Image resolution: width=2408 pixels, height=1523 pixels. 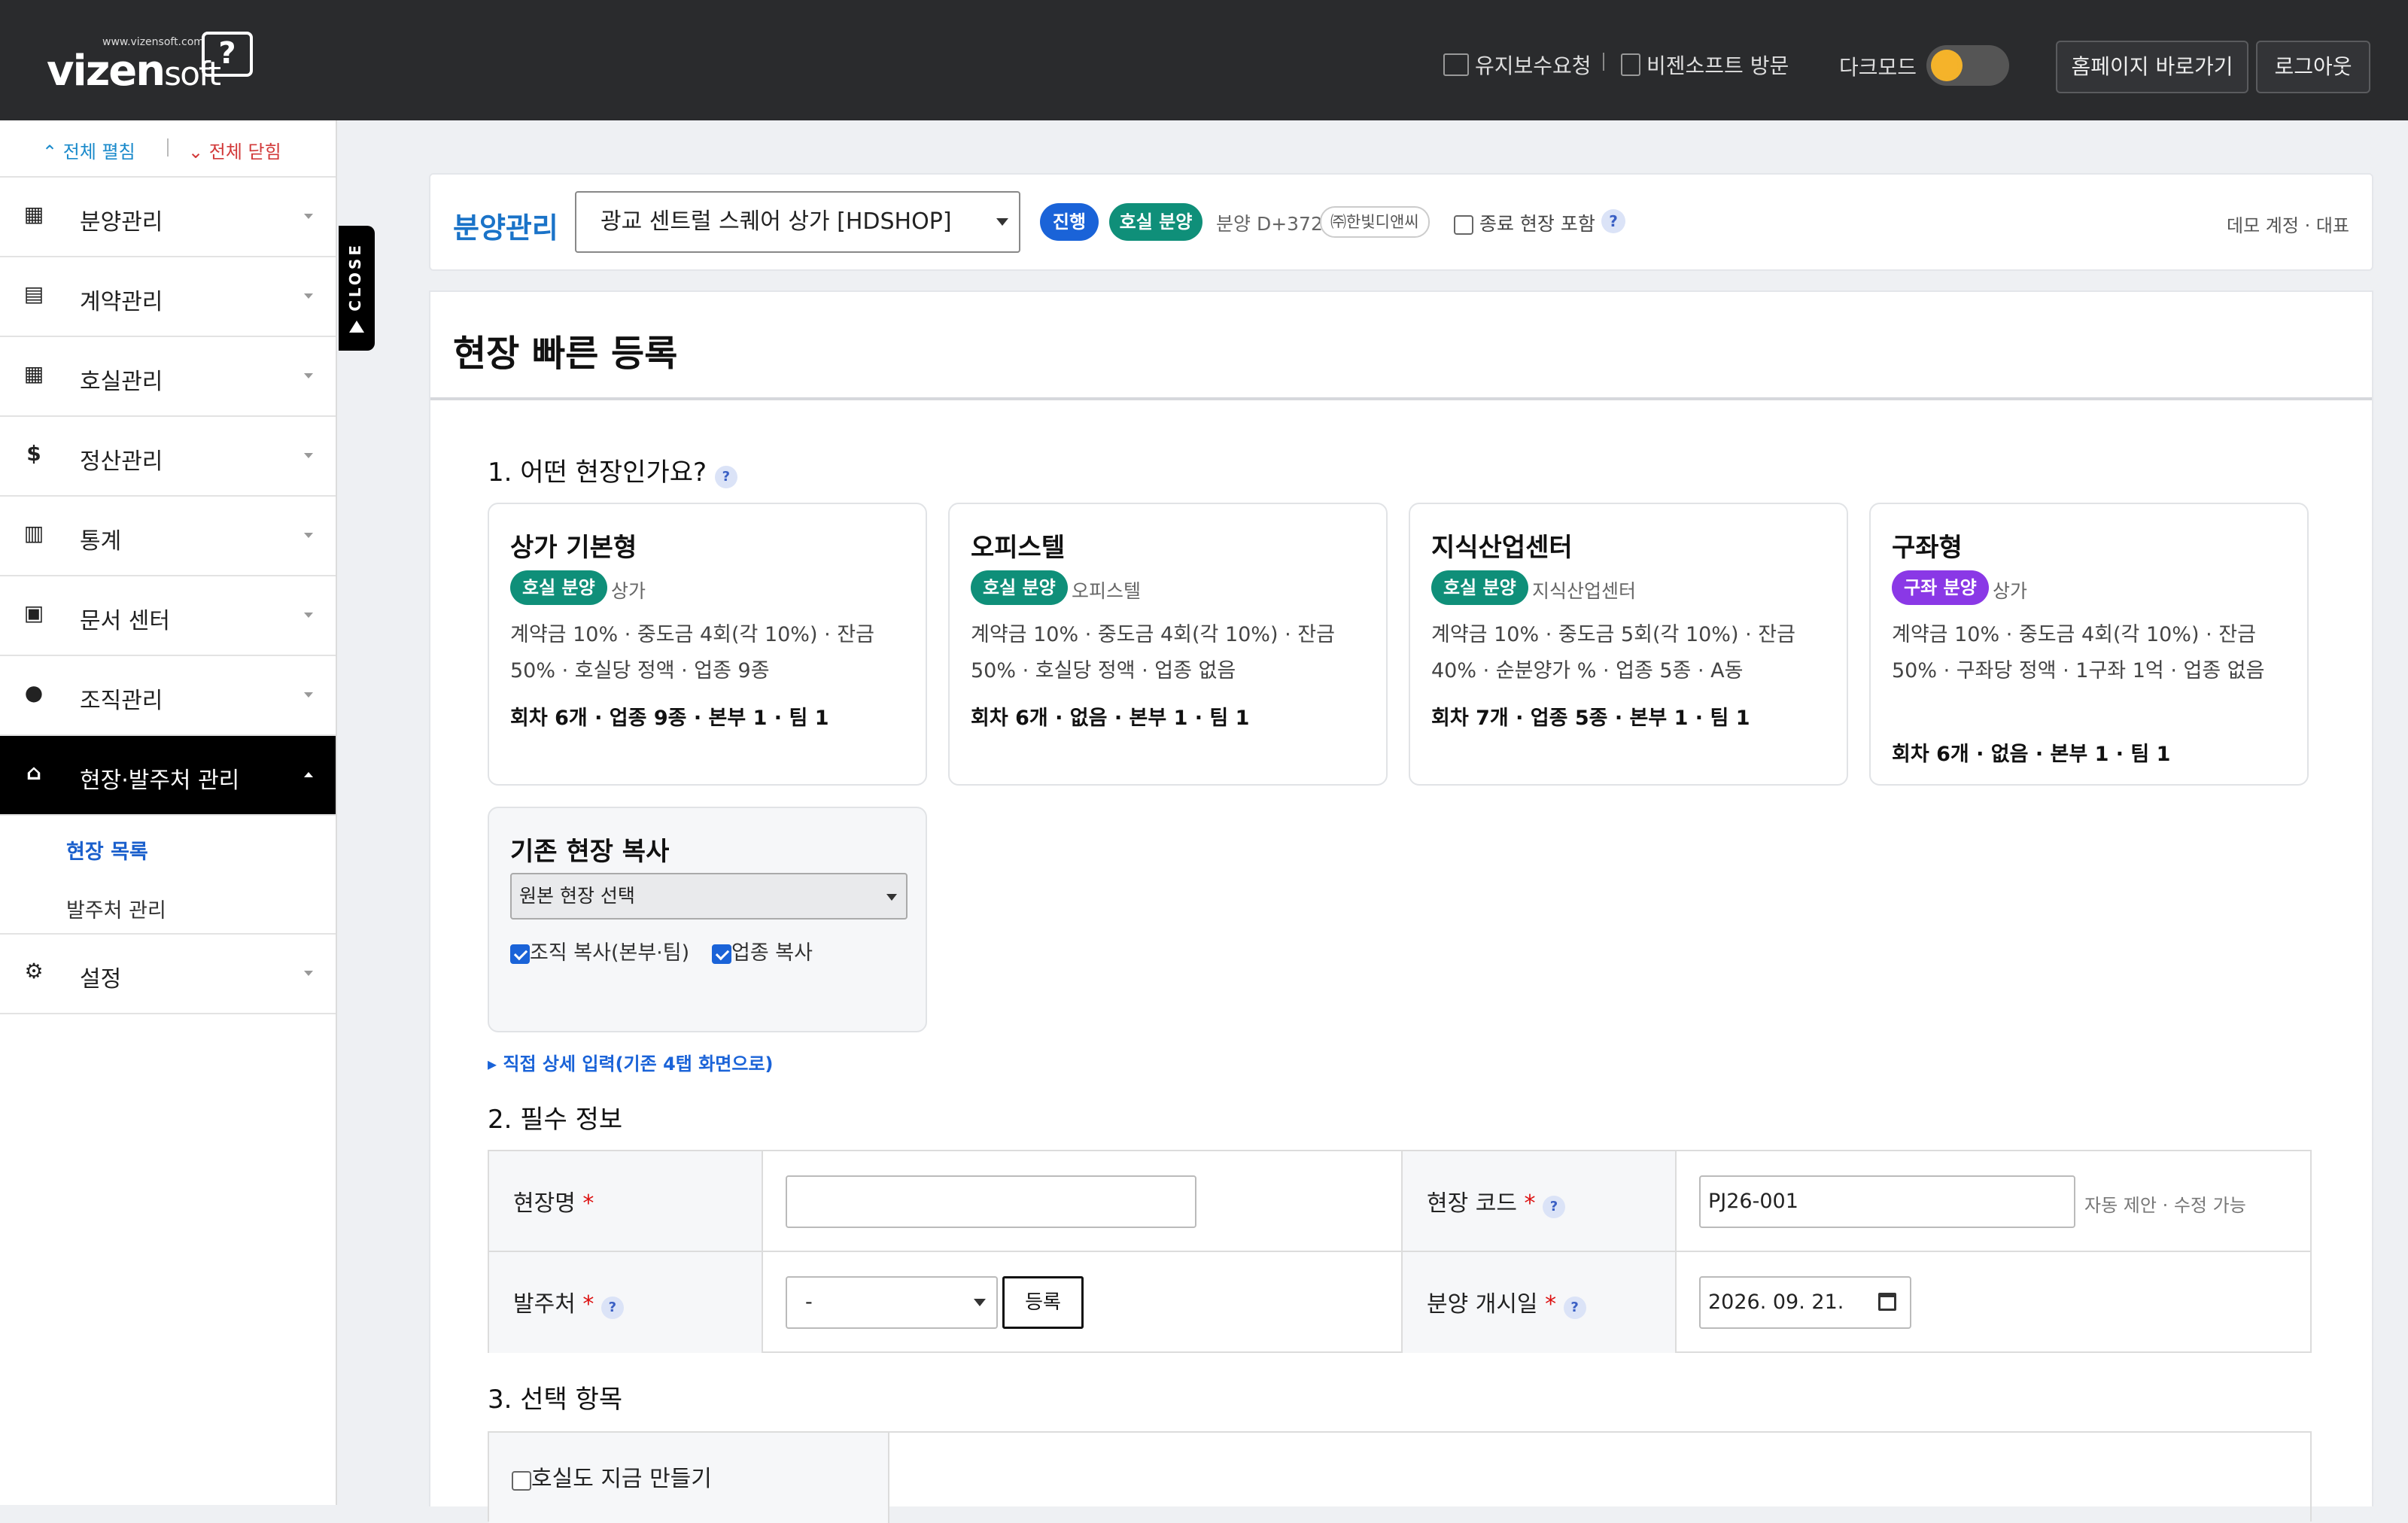 What do you see at coordinates (612, 1476) in the screenshot?
I see `create-rooms-checkbox: 호실도 지금 만들기` at bounding box center [612, 1476].